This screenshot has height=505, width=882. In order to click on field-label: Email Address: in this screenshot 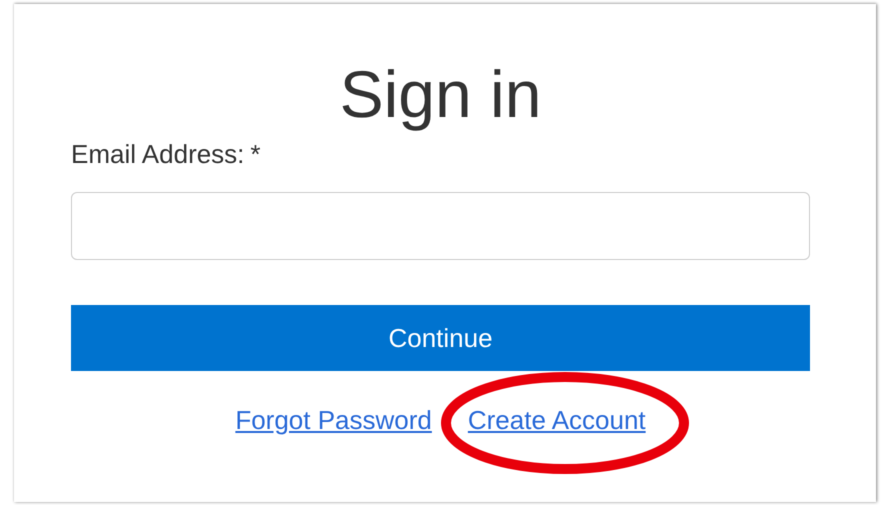, I will do `click(157, 154)`.